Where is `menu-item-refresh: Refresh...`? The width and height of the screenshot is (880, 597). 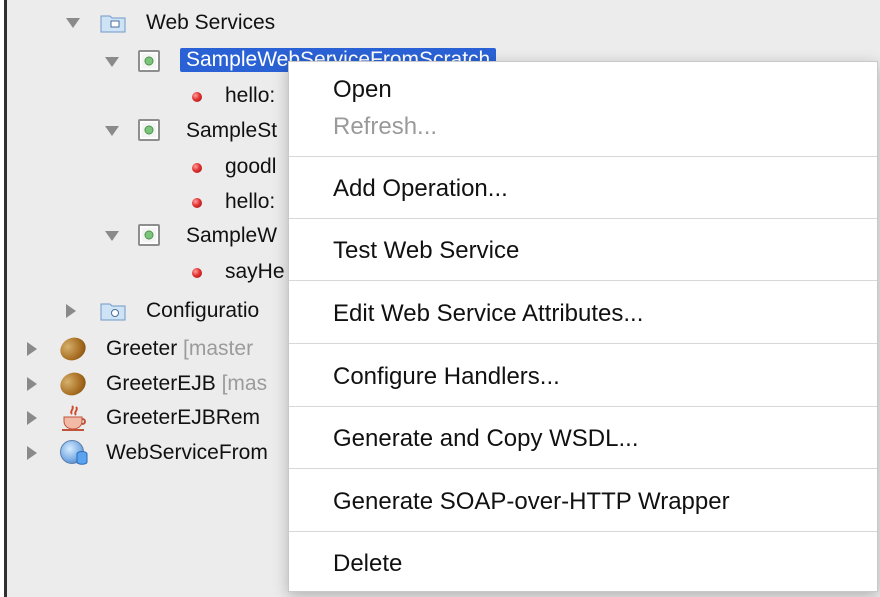 menu-item-refresh: Refresh... is located at coordinates (385, 127).